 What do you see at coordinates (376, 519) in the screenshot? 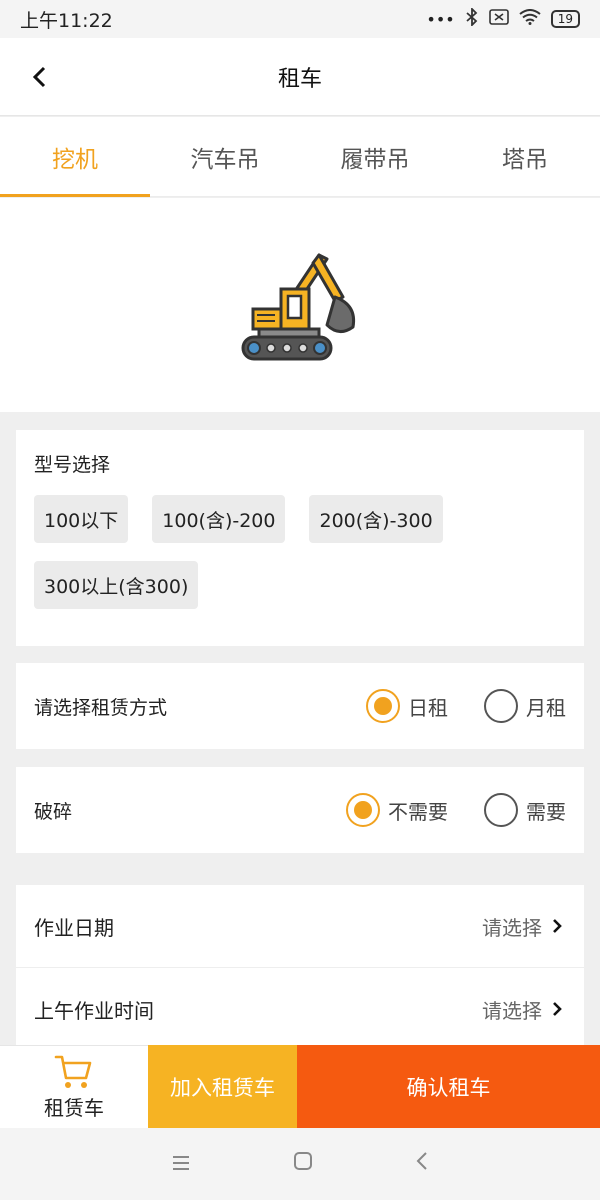
I see `model-option-chip: 200(含)-300` at bounding box center [376, 519].